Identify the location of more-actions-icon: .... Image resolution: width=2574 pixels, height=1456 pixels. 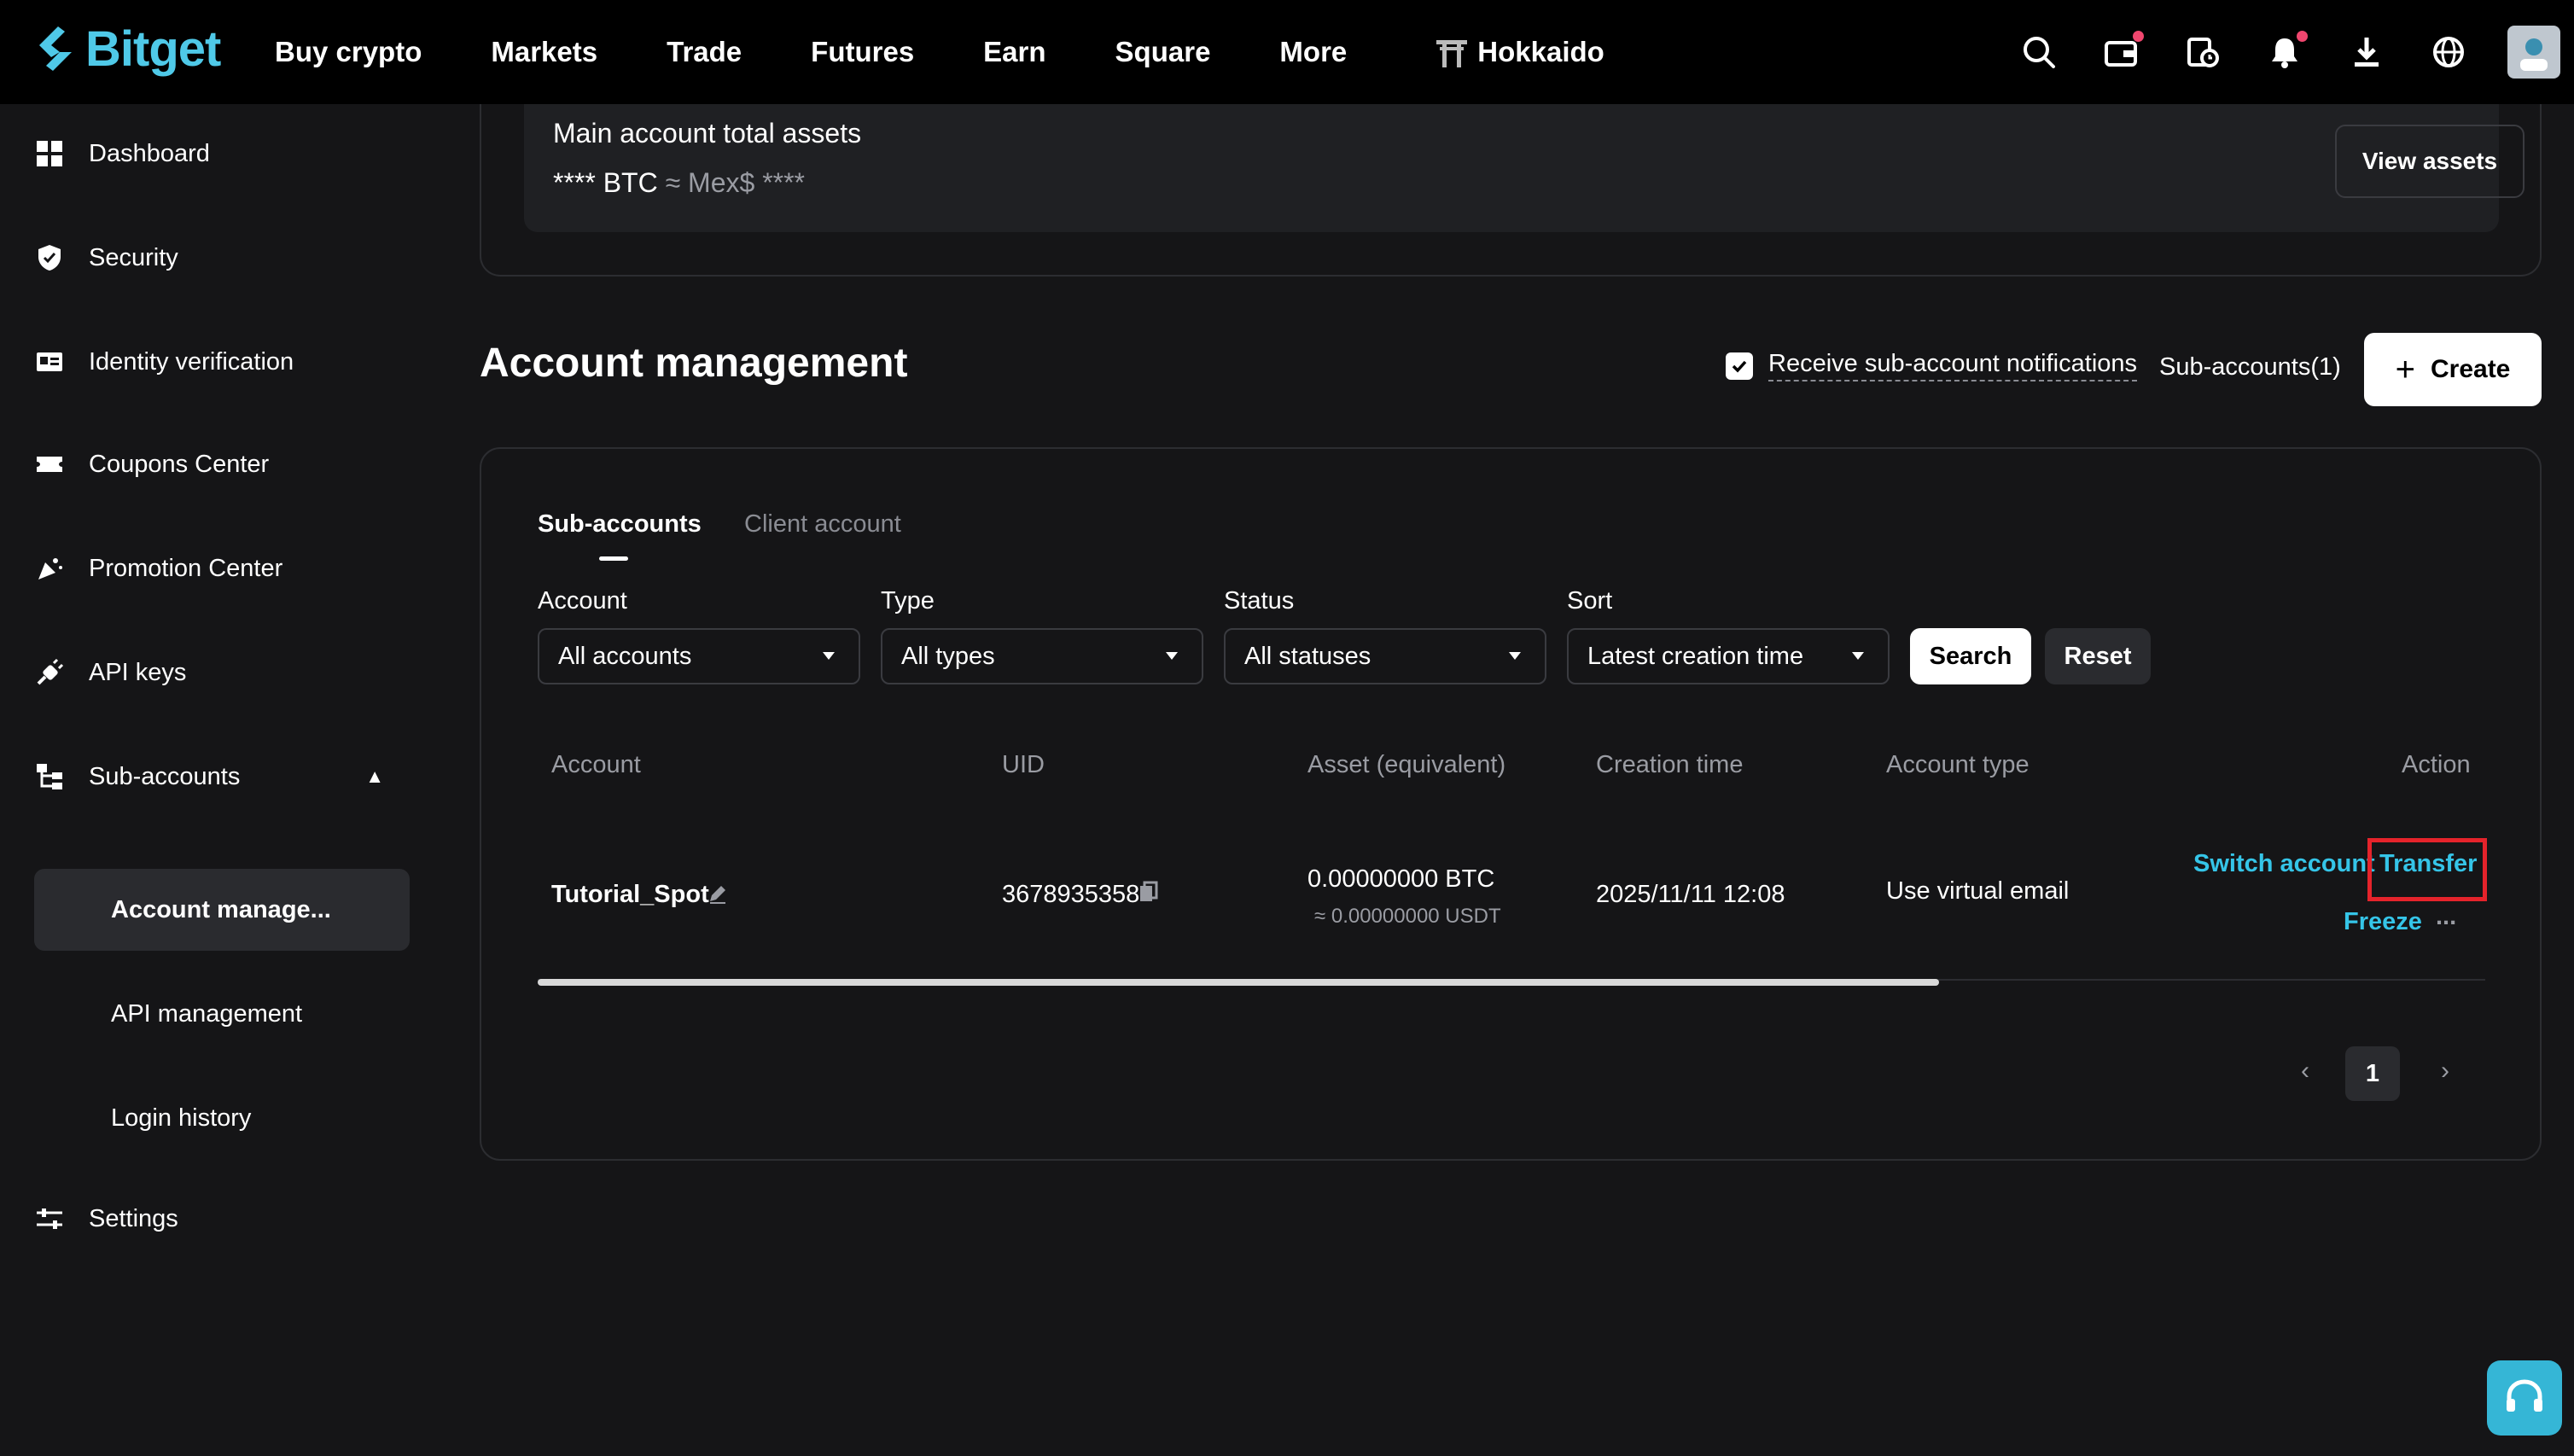
(2446, 917).